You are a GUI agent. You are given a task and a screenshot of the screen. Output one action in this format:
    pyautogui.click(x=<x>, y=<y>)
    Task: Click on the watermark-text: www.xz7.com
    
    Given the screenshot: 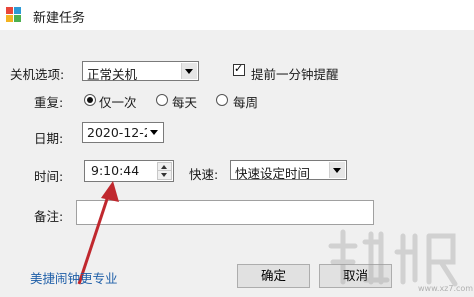 What is the action you would take?
    pyautogui.click(x=446, y=288)
    